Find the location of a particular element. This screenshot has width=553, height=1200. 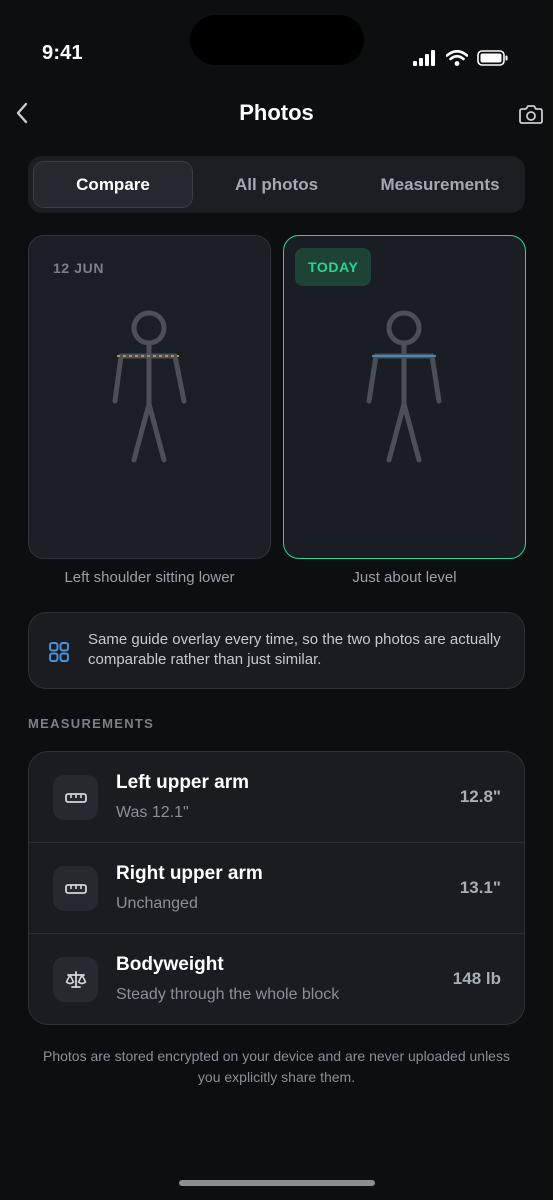

status-icons is located at coordinates (461, 58).